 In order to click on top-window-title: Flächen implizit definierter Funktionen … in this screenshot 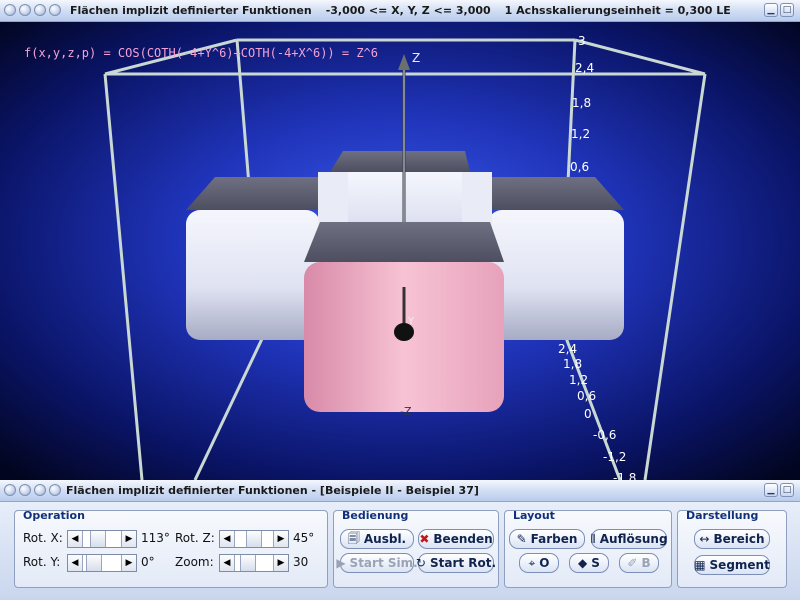, I will do `click(400, 10)`.